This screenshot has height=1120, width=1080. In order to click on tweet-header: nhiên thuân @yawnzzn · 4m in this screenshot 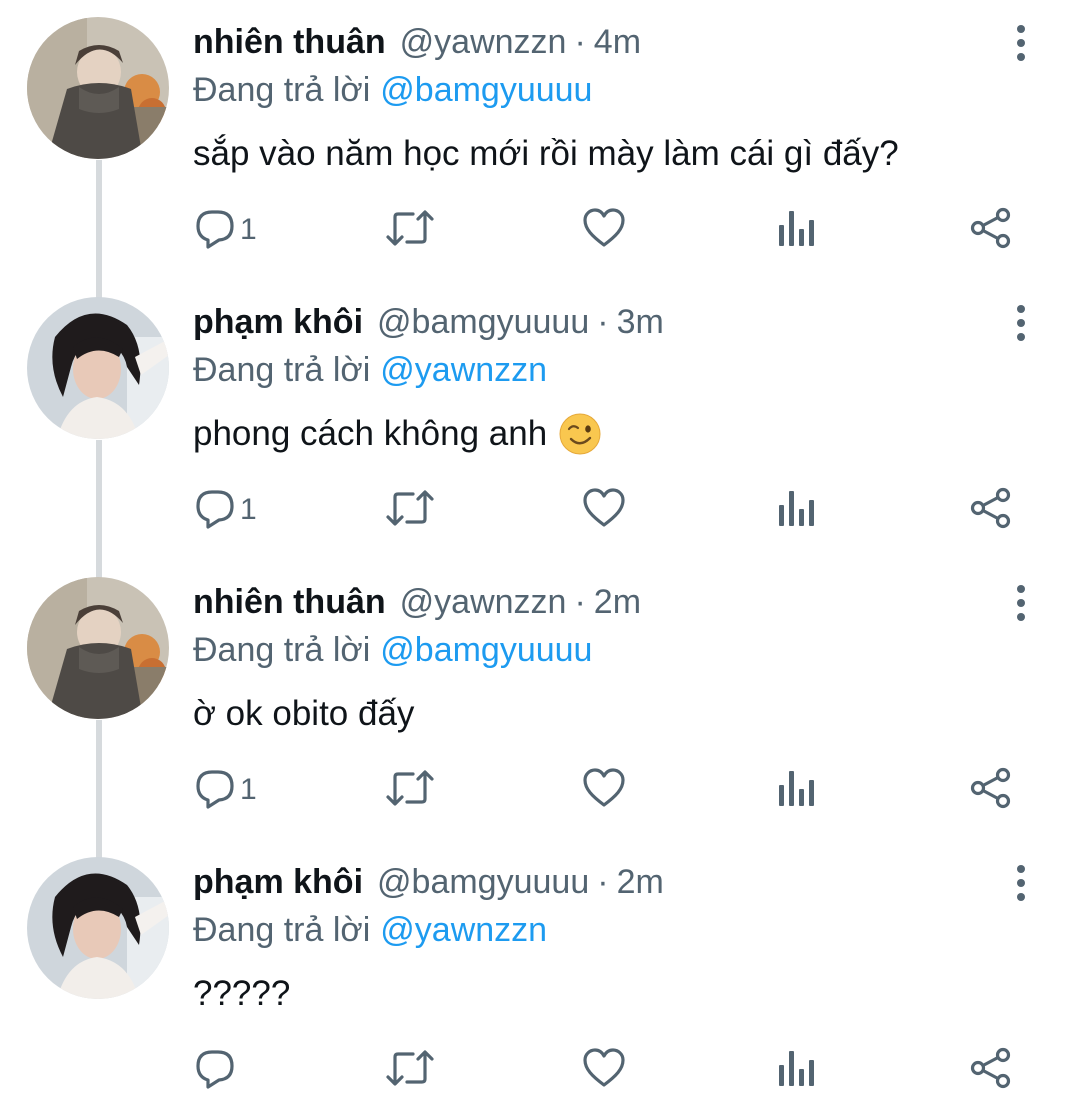, I will do `click(417, 42)`.